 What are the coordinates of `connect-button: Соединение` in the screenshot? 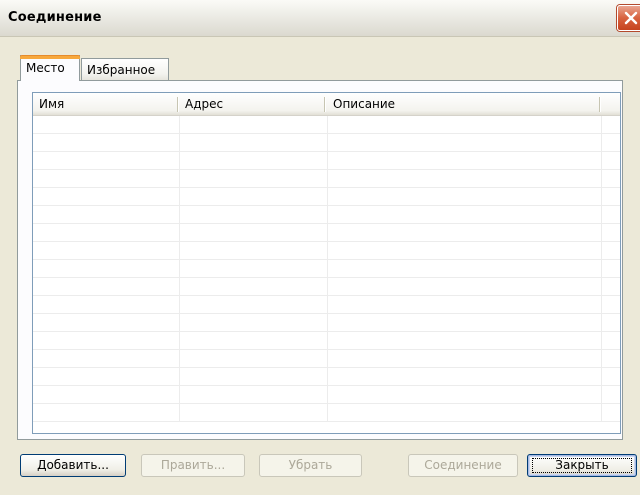 It's located at (463, 465).